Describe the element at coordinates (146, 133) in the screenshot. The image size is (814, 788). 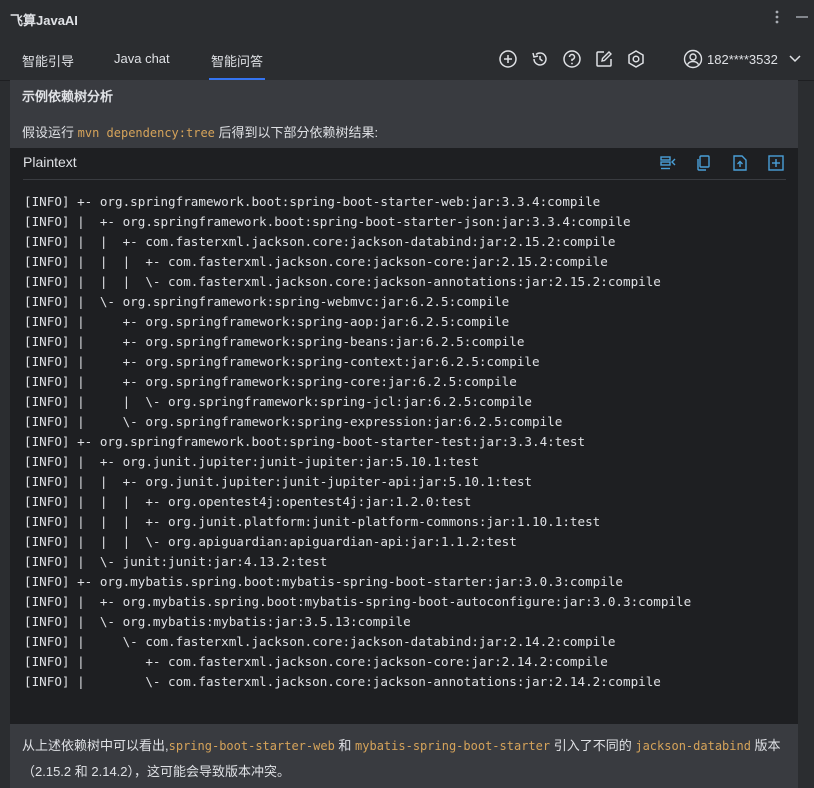
I see `inline-code: mvn dependency:tree` at that location.